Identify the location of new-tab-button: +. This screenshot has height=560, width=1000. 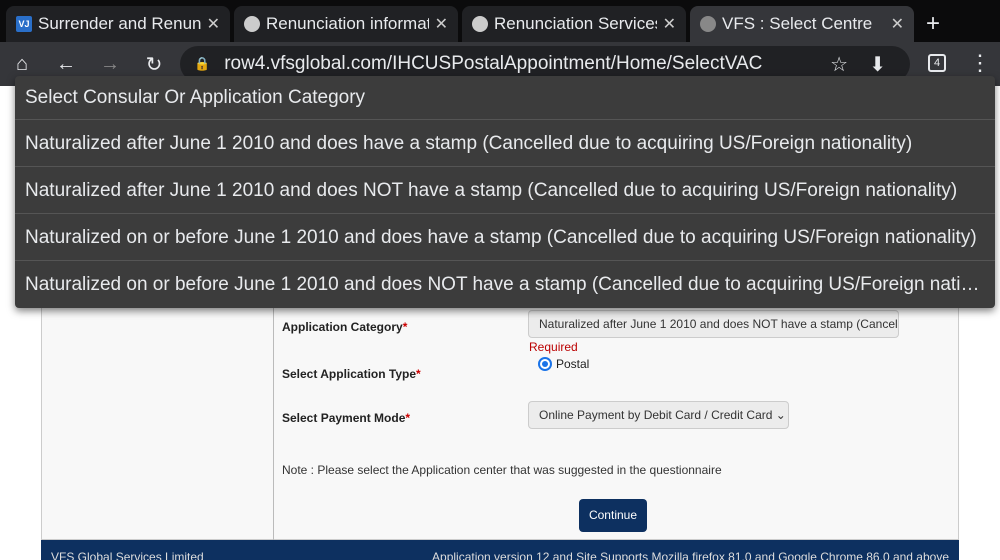
(933, 24).